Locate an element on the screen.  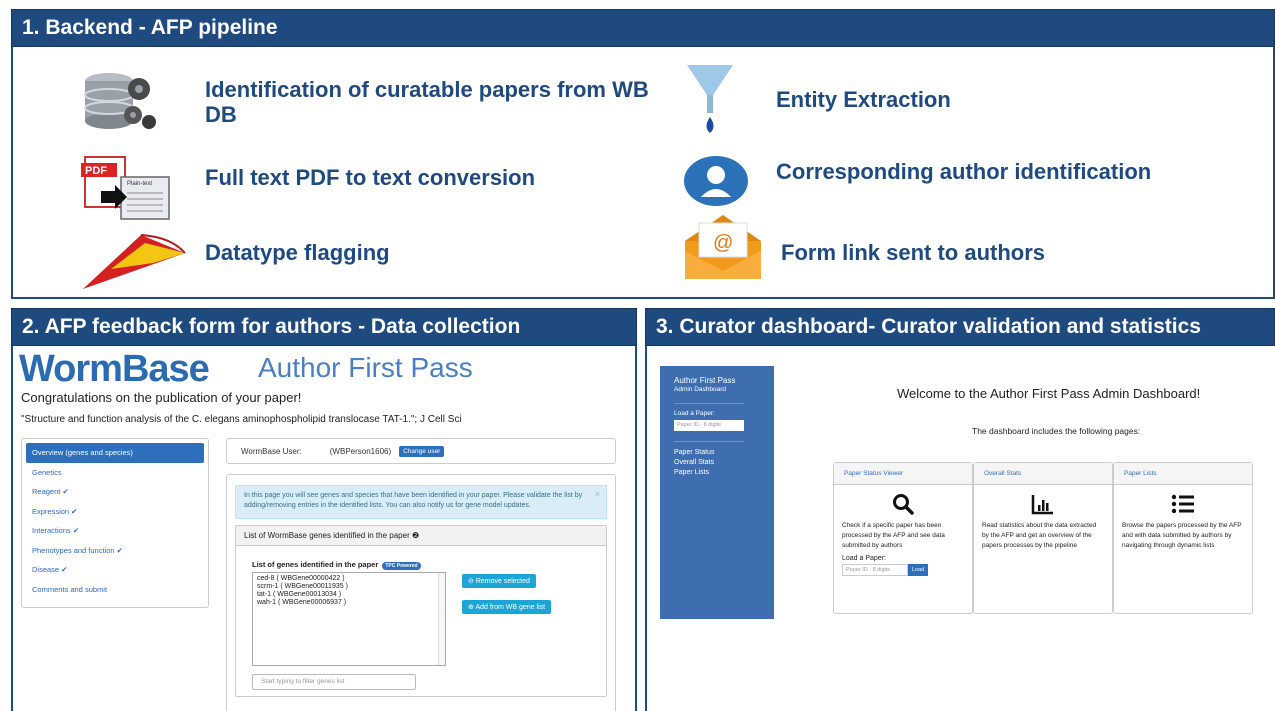
pdf-to-text-icon: PDF Plain-text is located at coordinates (127, 190).